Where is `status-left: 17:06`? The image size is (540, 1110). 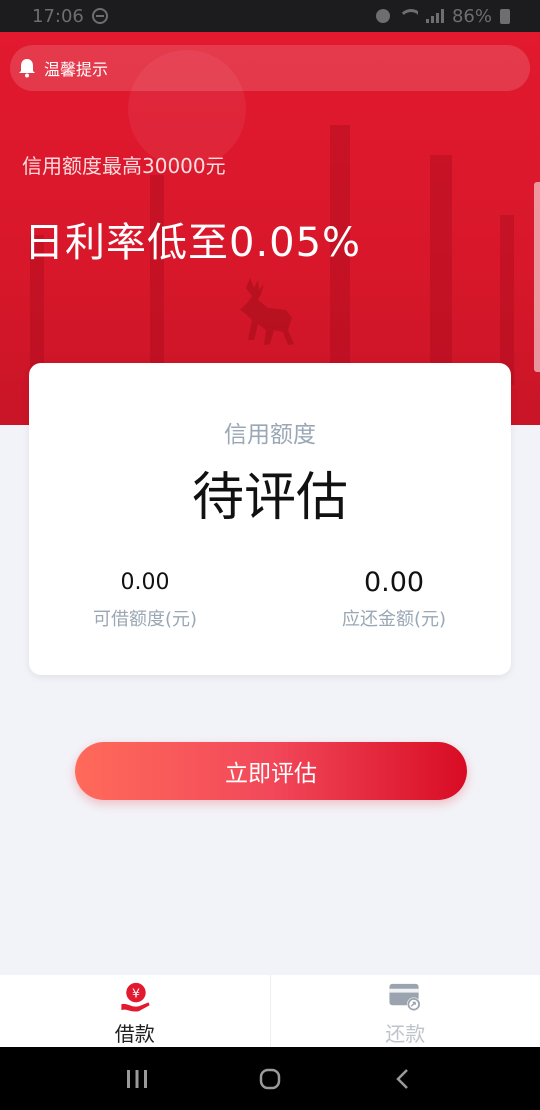
status-left: 17:06 is located at coordinates (70, 16).